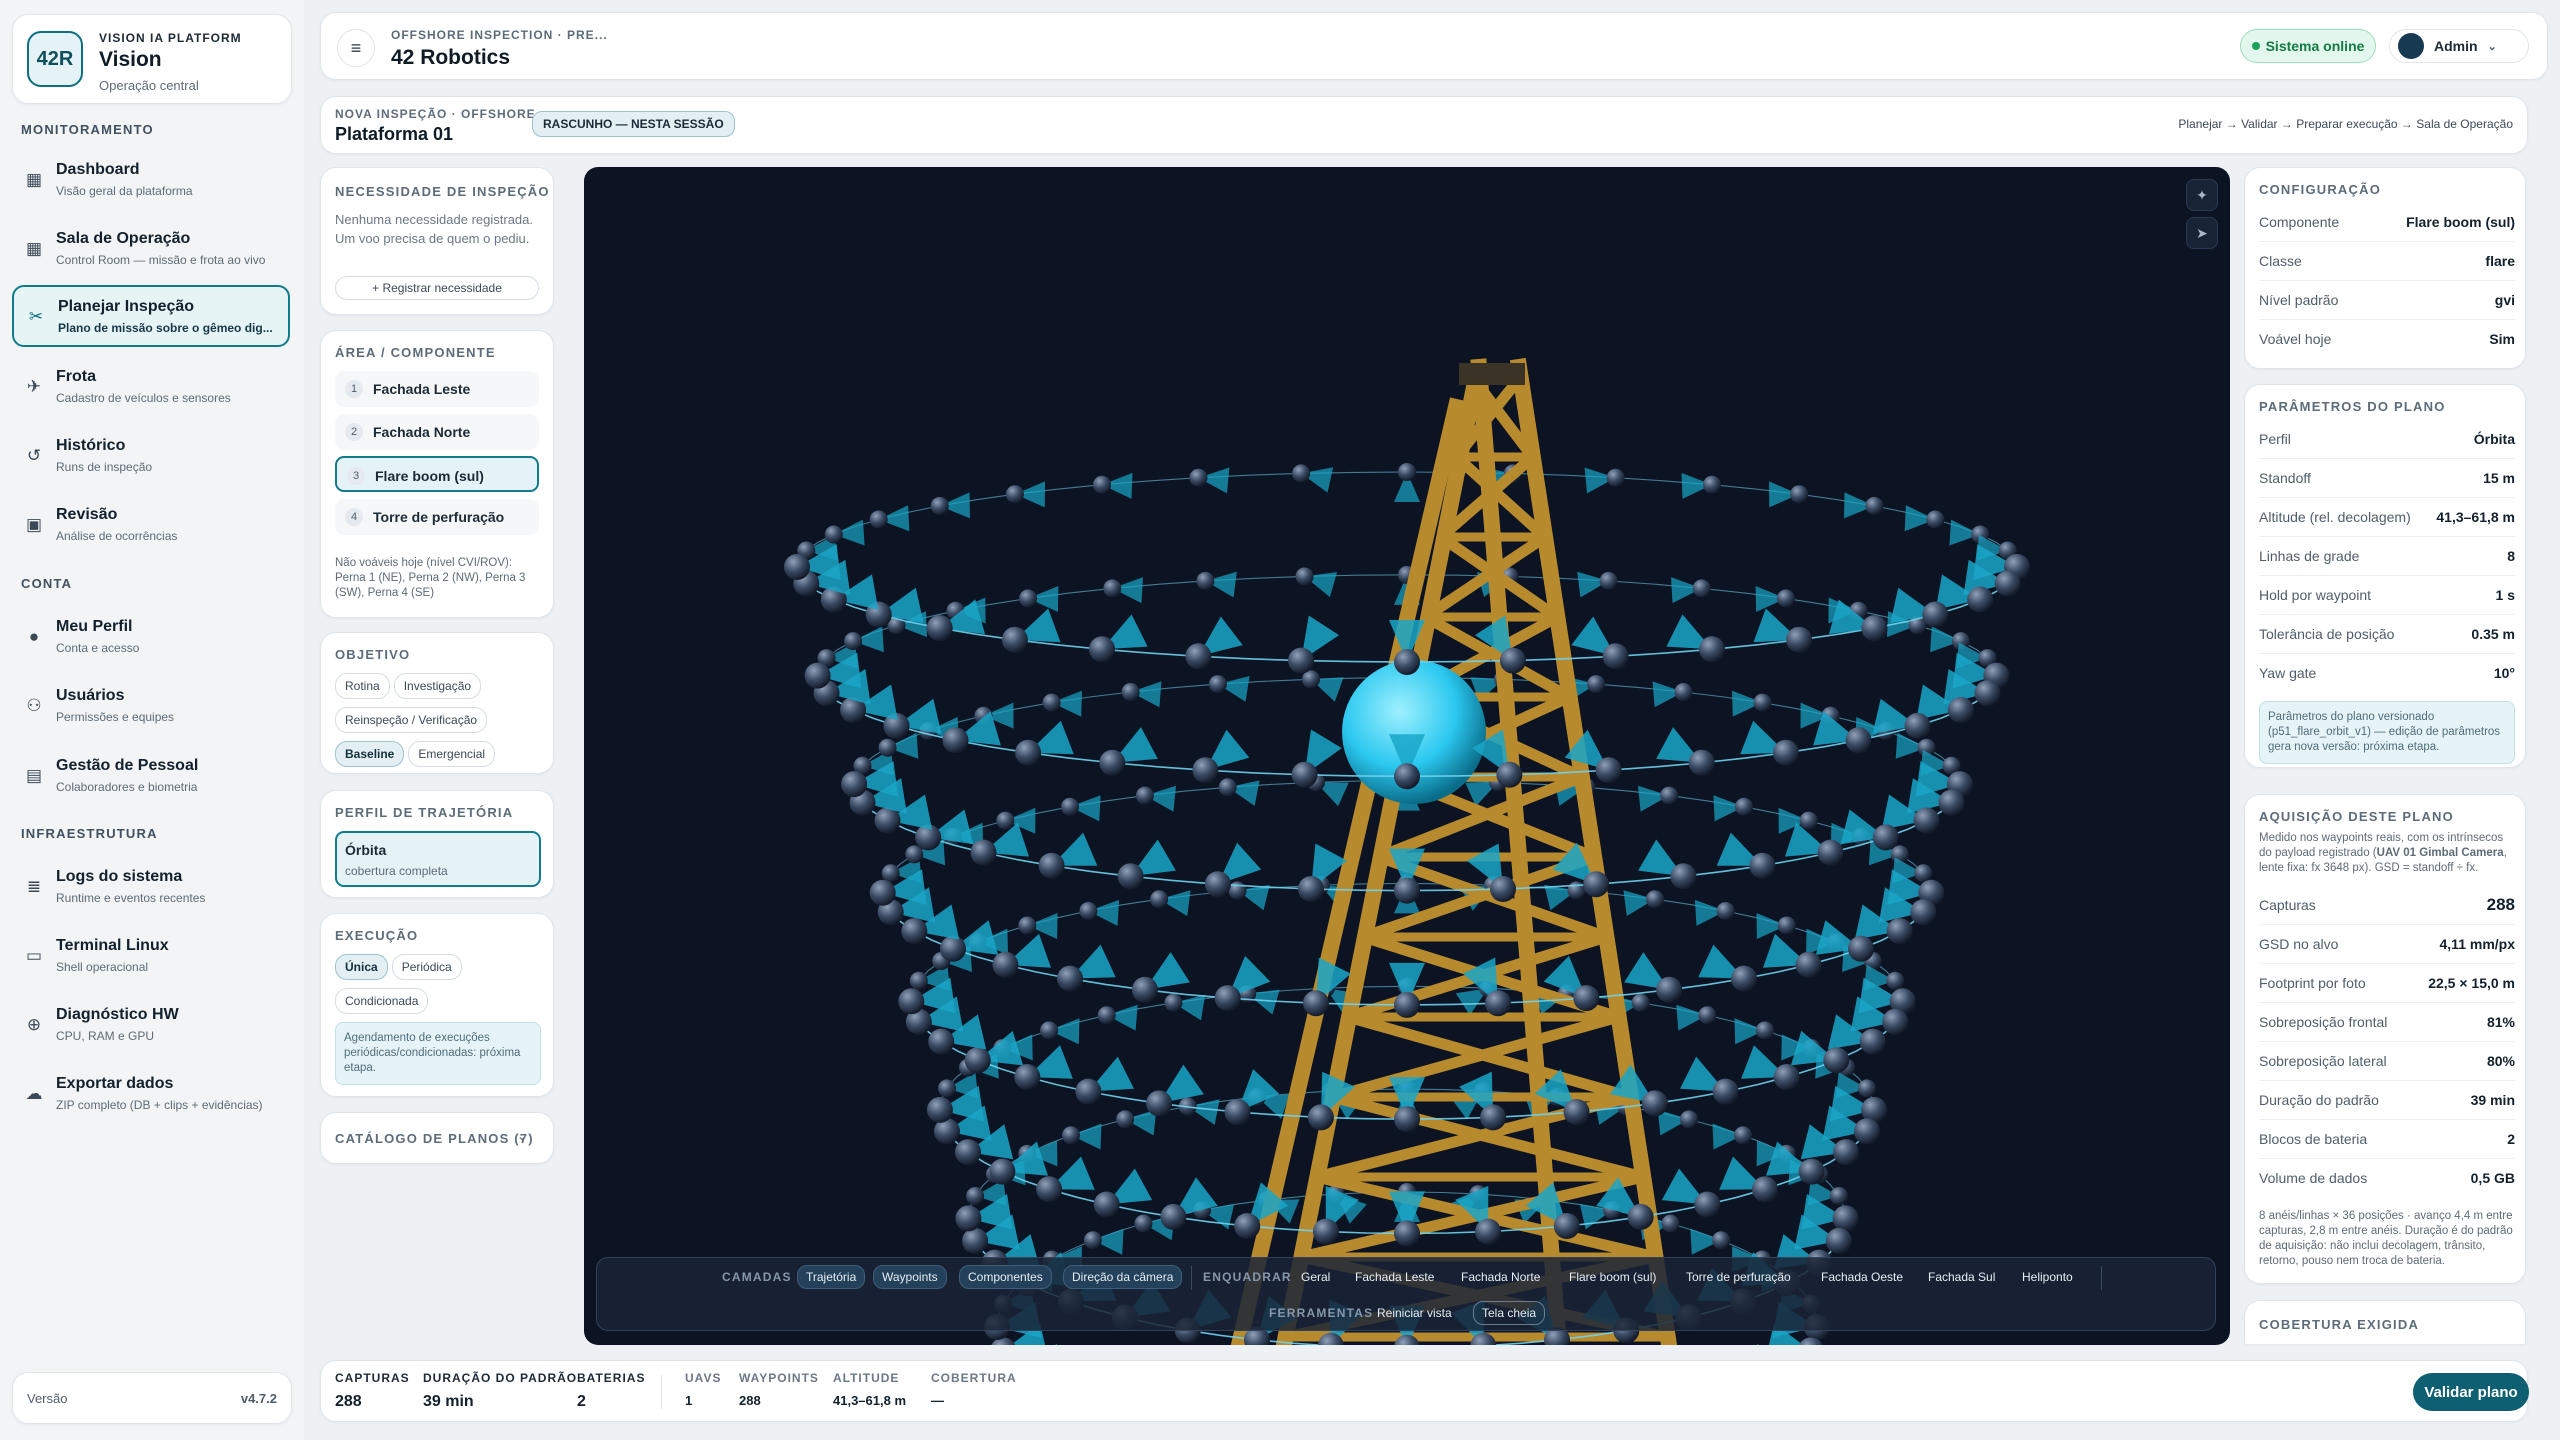 This screenshot has width=2560, height=1440. I want to click on frame-heliponto: Heliponto, so click(2047, 1277).